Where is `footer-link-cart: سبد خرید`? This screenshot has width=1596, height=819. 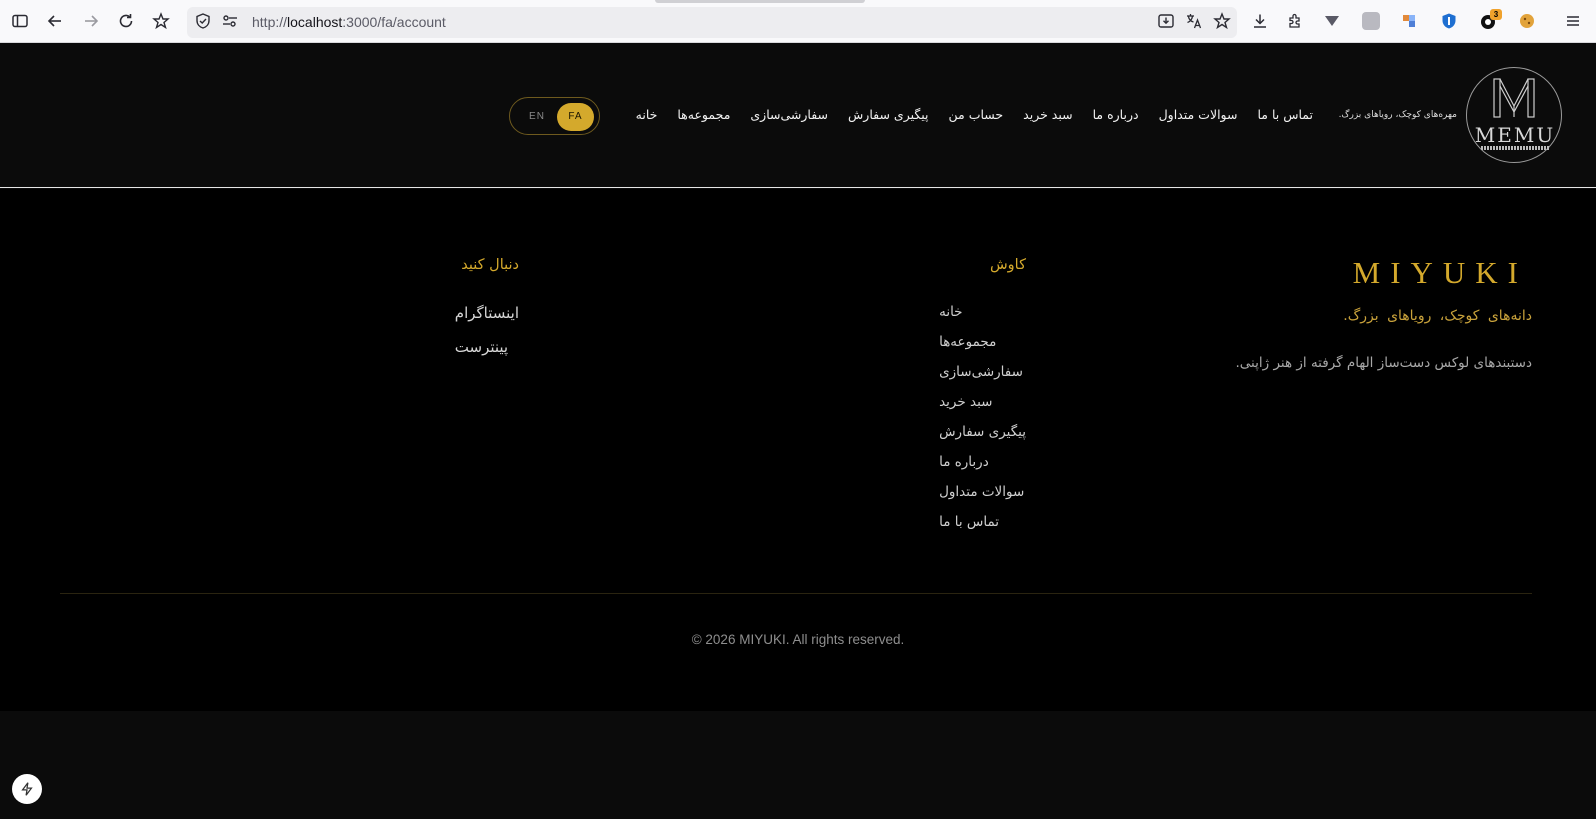
footer-link-cart: سبد خرید is located at coordinates (965, 402).